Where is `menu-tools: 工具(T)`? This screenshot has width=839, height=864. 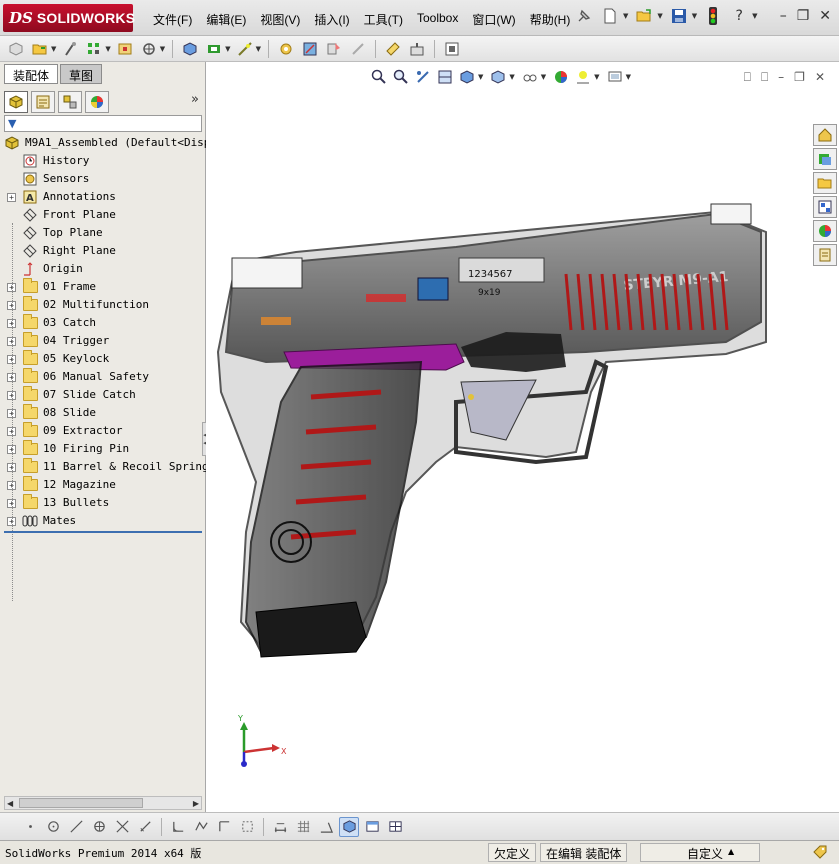 menu-tools: 工具(T) is located at coordinates (383, 19).